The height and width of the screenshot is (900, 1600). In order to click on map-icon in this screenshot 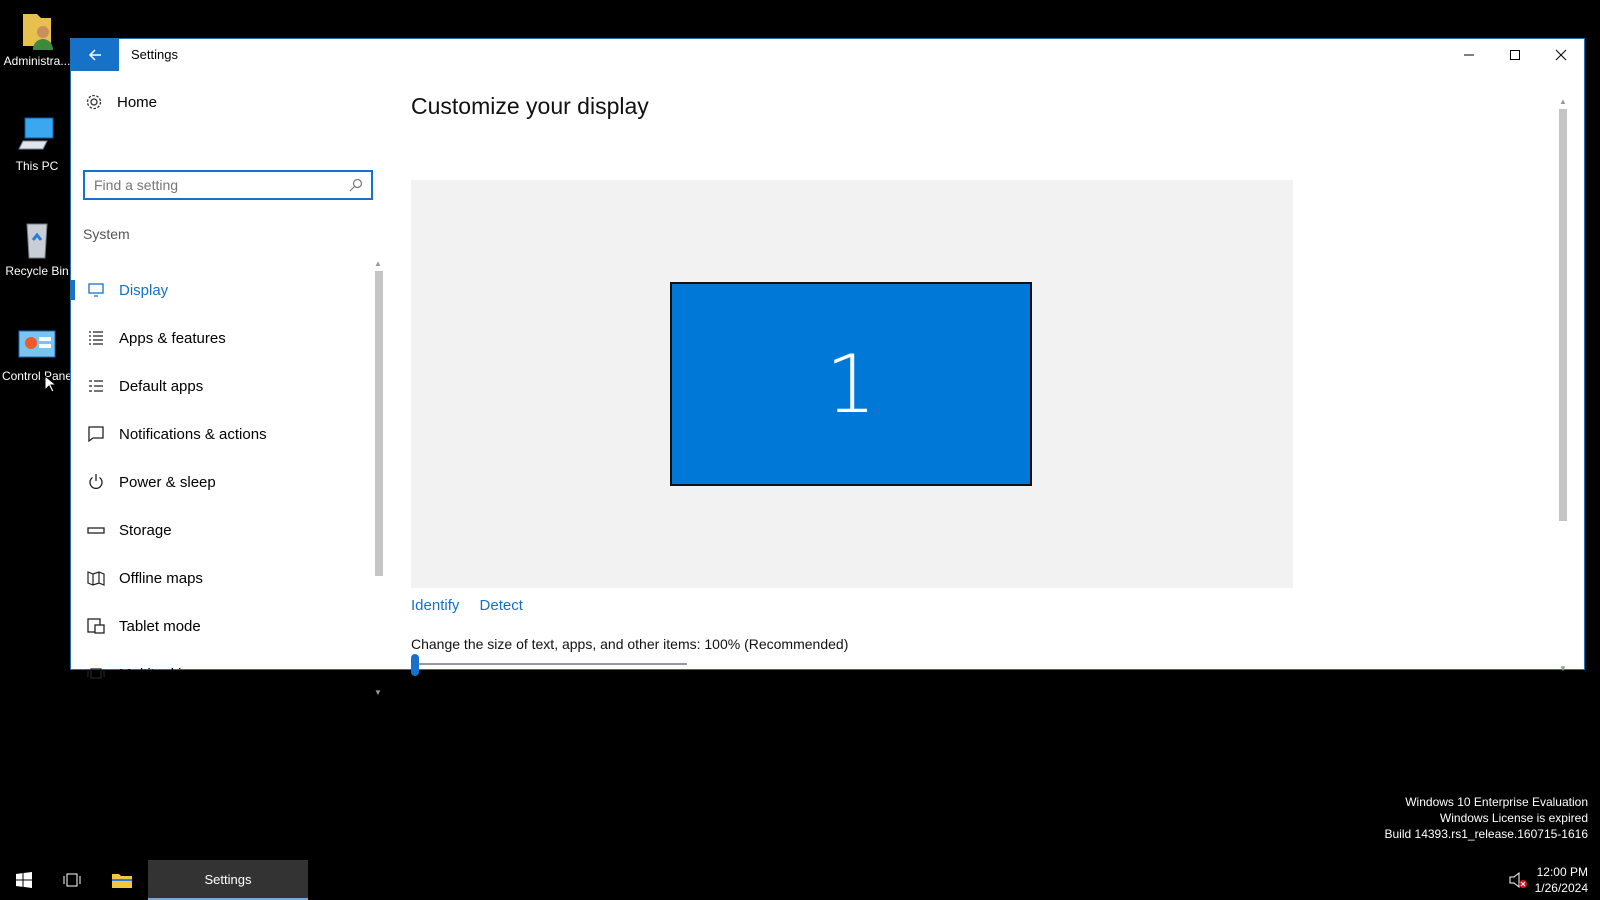, I will do `click(96, 578)`.